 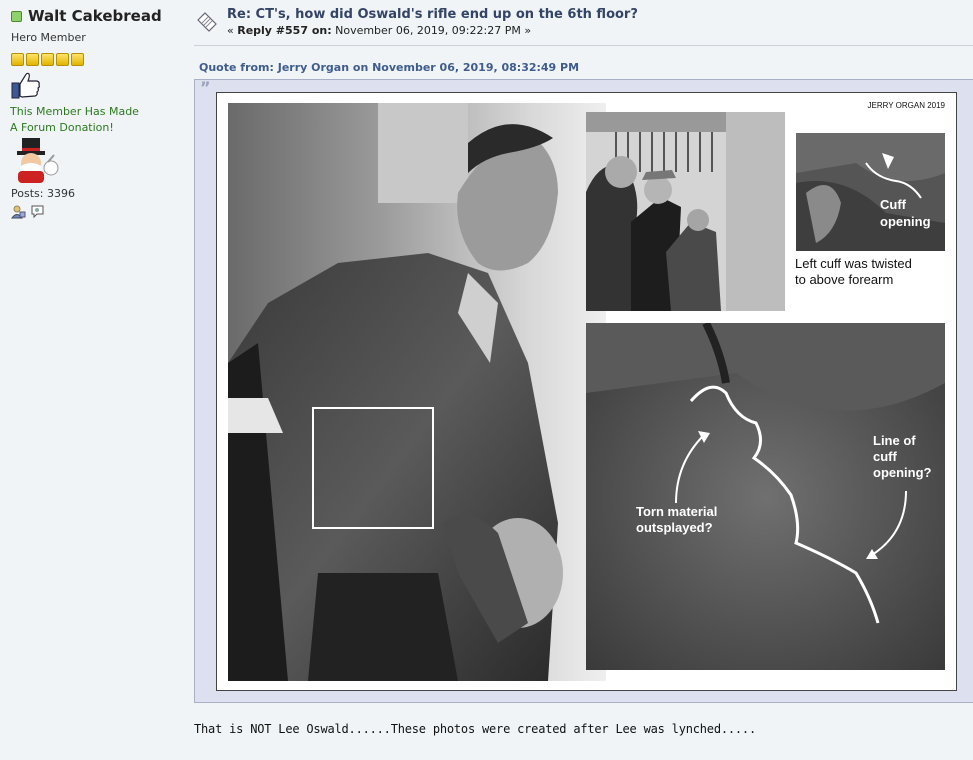 What do you see at coordinates (893, 204) in the screenshot?
I see `cuff-label-line: Cuff` at bounding box center [893, 204].